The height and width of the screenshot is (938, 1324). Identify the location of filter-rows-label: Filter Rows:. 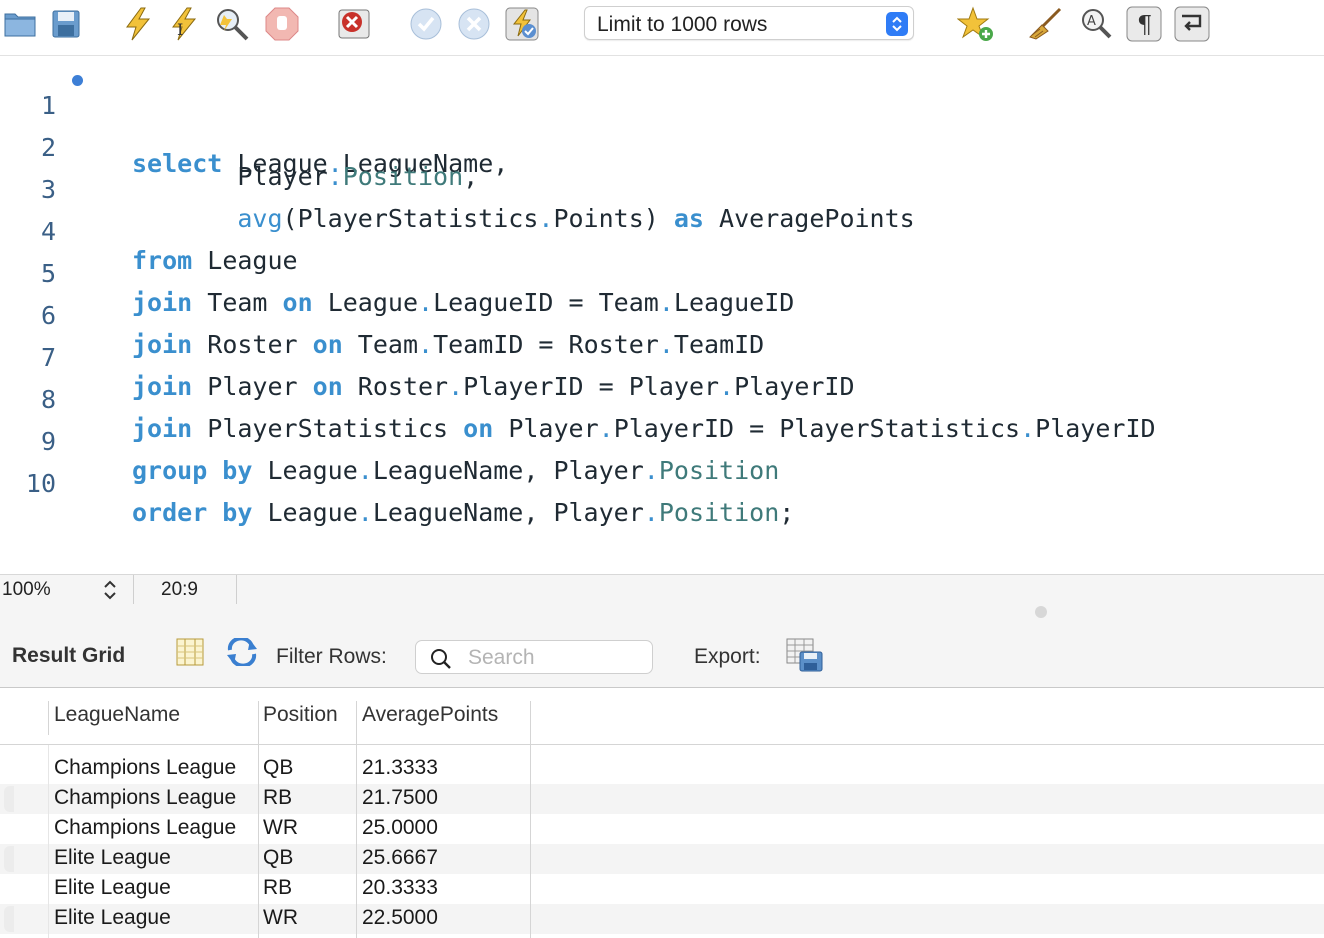
(331, 656).